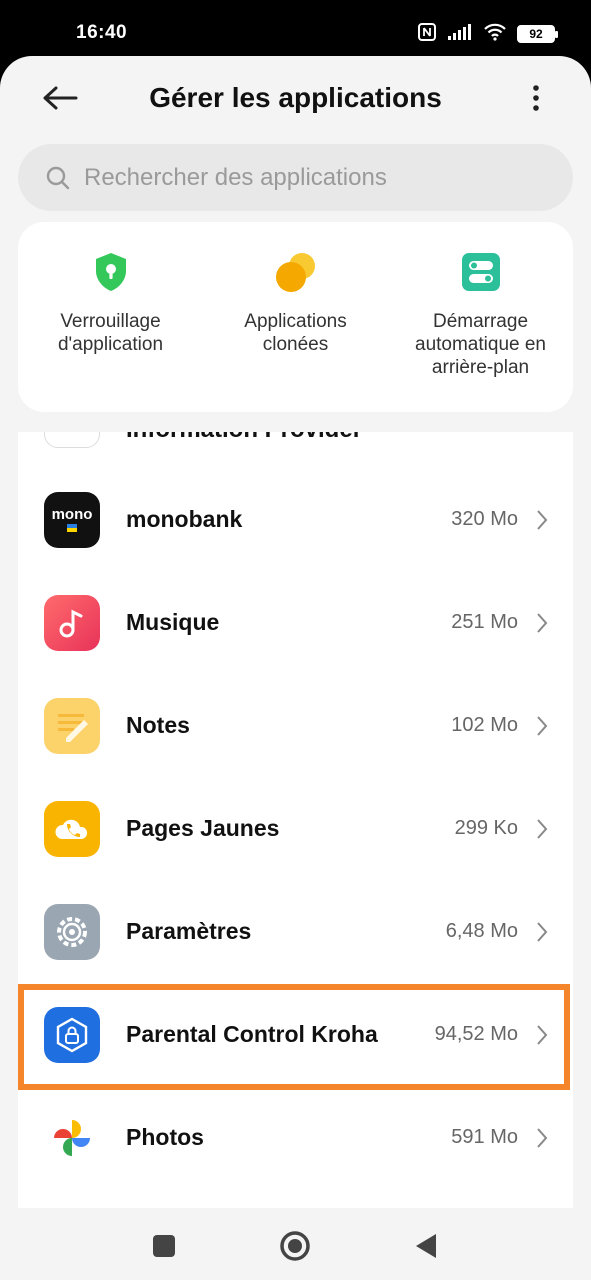 This screenshot has width=591, height=1280. Describe the element at coordinates (72, 622) in the screenshot. I see `music-icon` at that location.